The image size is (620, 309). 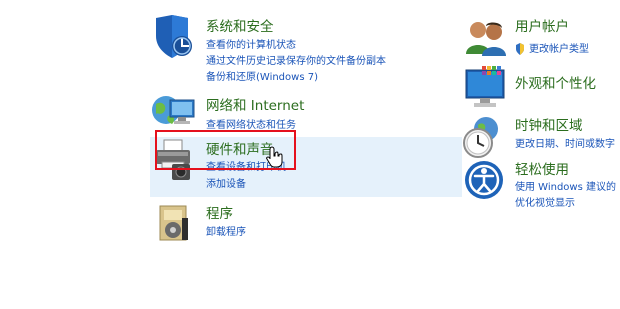 What do you see at coordinates (486, 40) in the screenshot?
I see `users-icon` at bounding box center [486, 40].